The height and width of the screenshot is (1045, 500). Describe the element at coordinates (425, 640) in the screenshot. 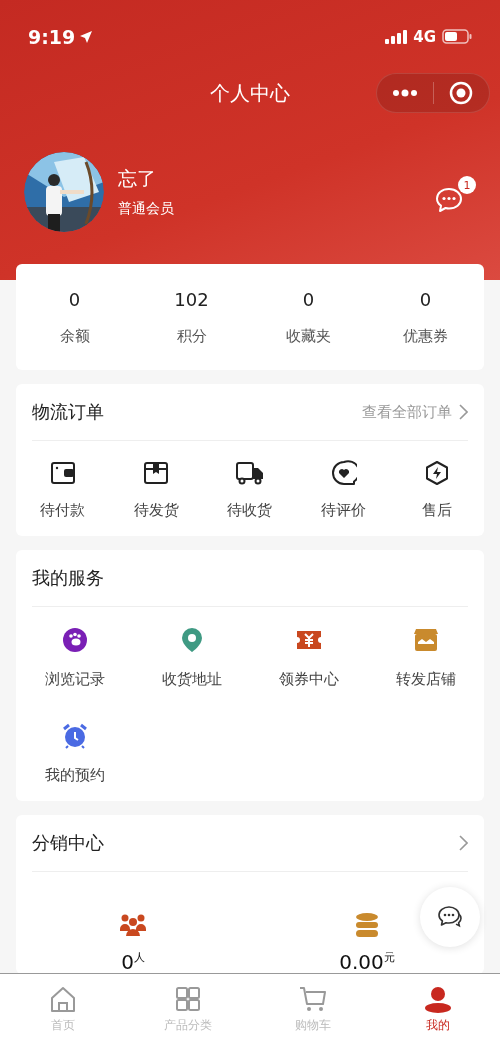

I see `storefront-icon` at that location.